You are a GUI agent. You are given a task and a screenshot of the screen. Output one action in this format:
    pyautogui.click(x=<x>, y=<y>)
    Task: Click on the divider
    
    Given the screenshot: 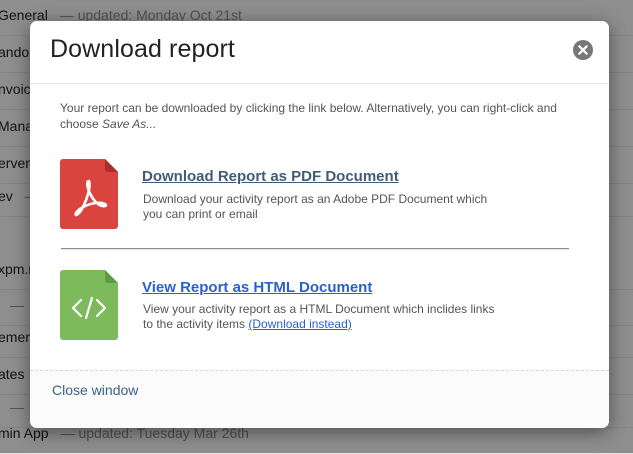 What is the action you would take?
    pyautogui.click(x=315, y=249)
    